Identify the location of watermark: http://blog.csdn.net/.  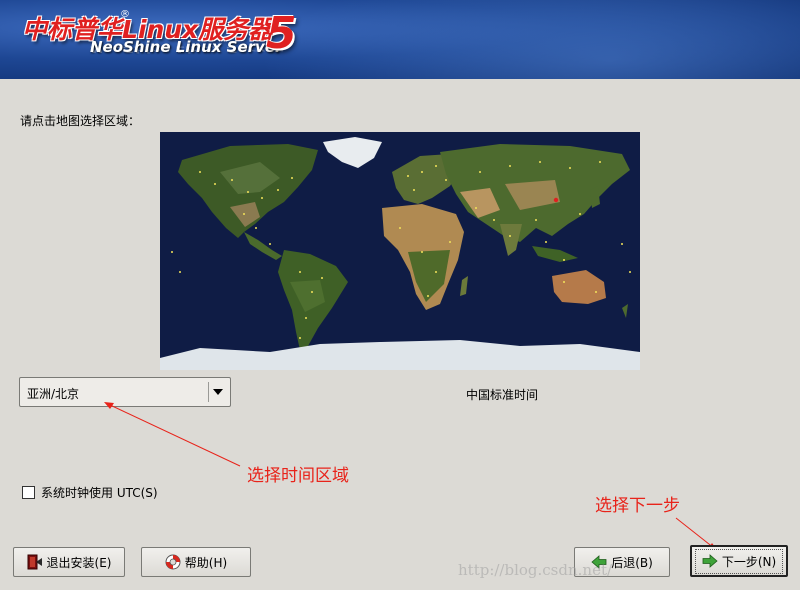
(535, 570).